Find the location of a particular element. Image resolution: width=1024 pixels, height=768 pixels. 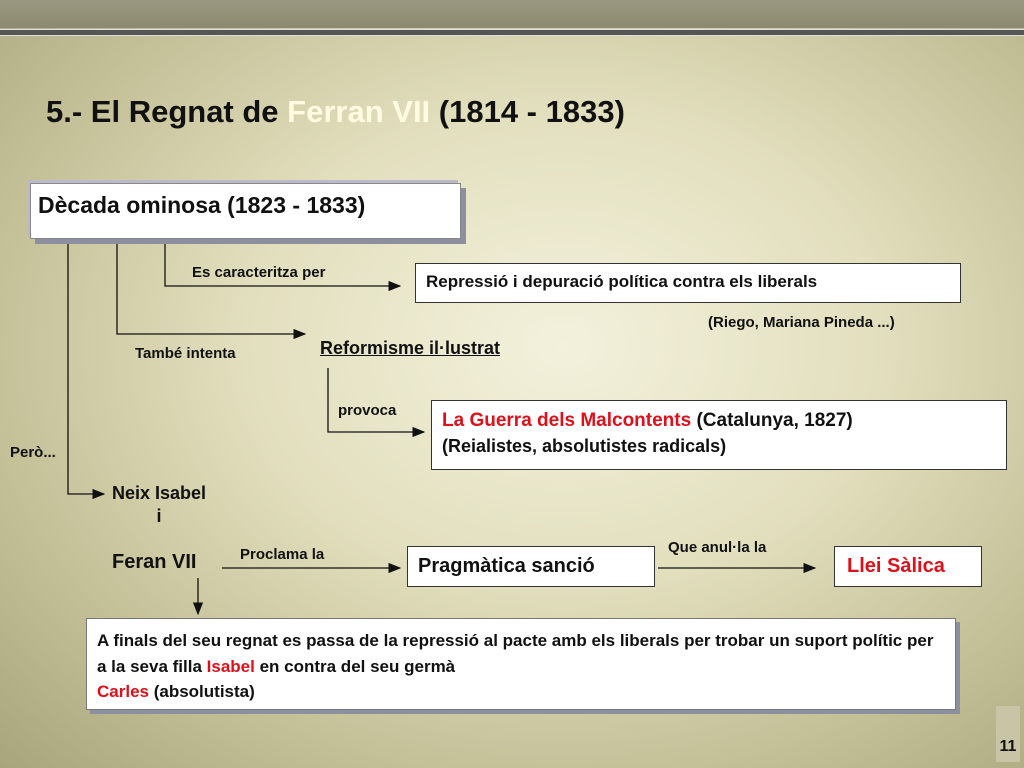

finals-carles: Carles is located at coordinates (123, 691).